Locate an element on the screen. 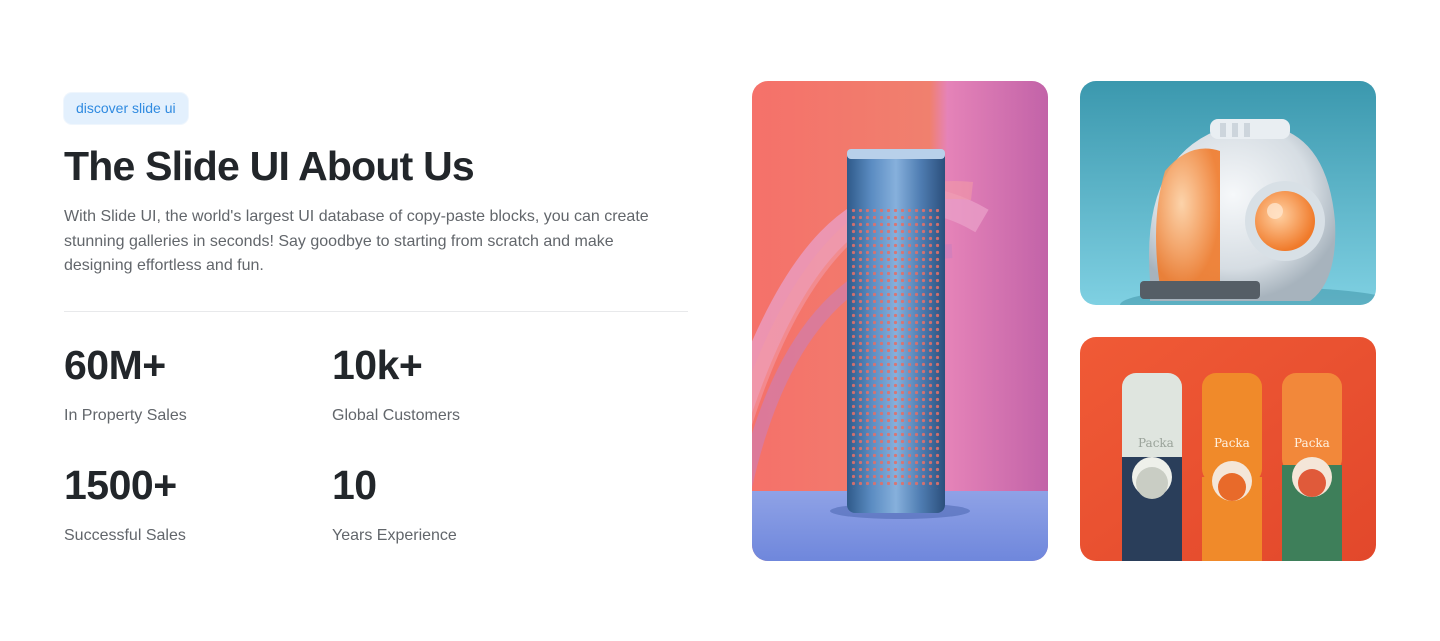 This screenshot has height=641, width=1440. gallery-image-bottles: Packa Packa Packa is located at coordinates (1228, 449).